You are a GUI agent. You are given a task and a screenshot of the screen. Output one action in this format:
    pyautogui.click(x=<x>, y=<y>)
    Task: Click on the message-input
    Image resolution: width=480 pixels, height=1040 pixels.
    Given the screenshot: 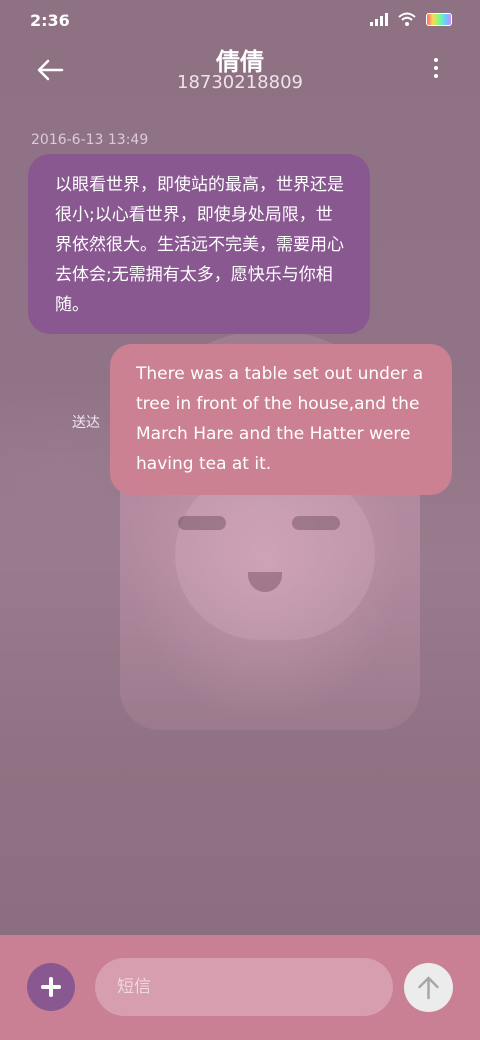 What is the action you would take?
    pyautogui.click(x=244, y=987)
    